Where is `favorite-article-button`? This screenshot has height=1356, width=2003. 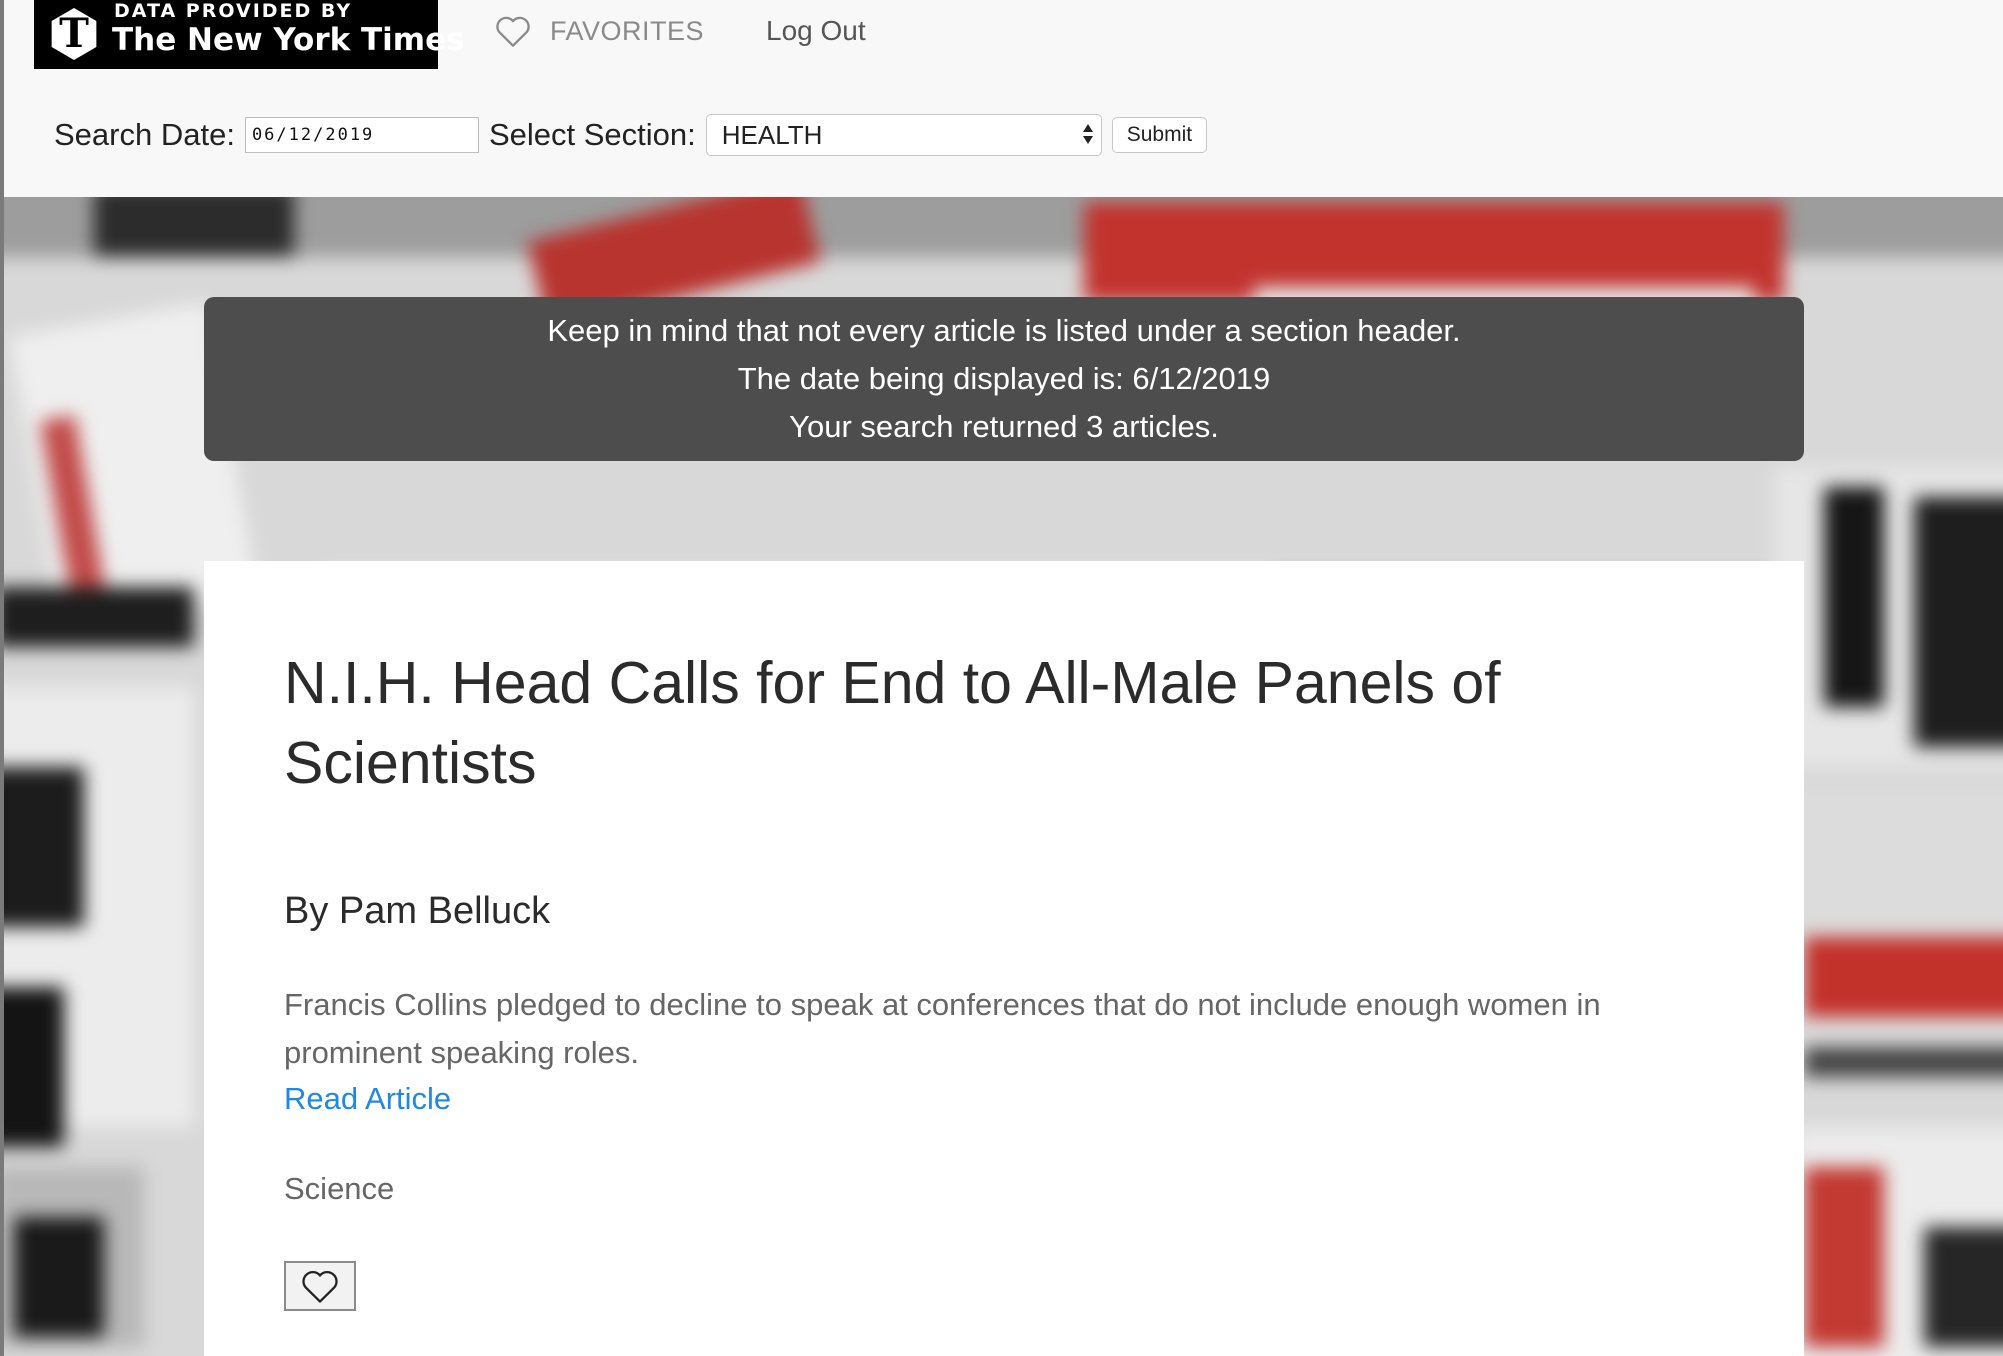 favorite-article-button is located at coordinates (320, 1286).